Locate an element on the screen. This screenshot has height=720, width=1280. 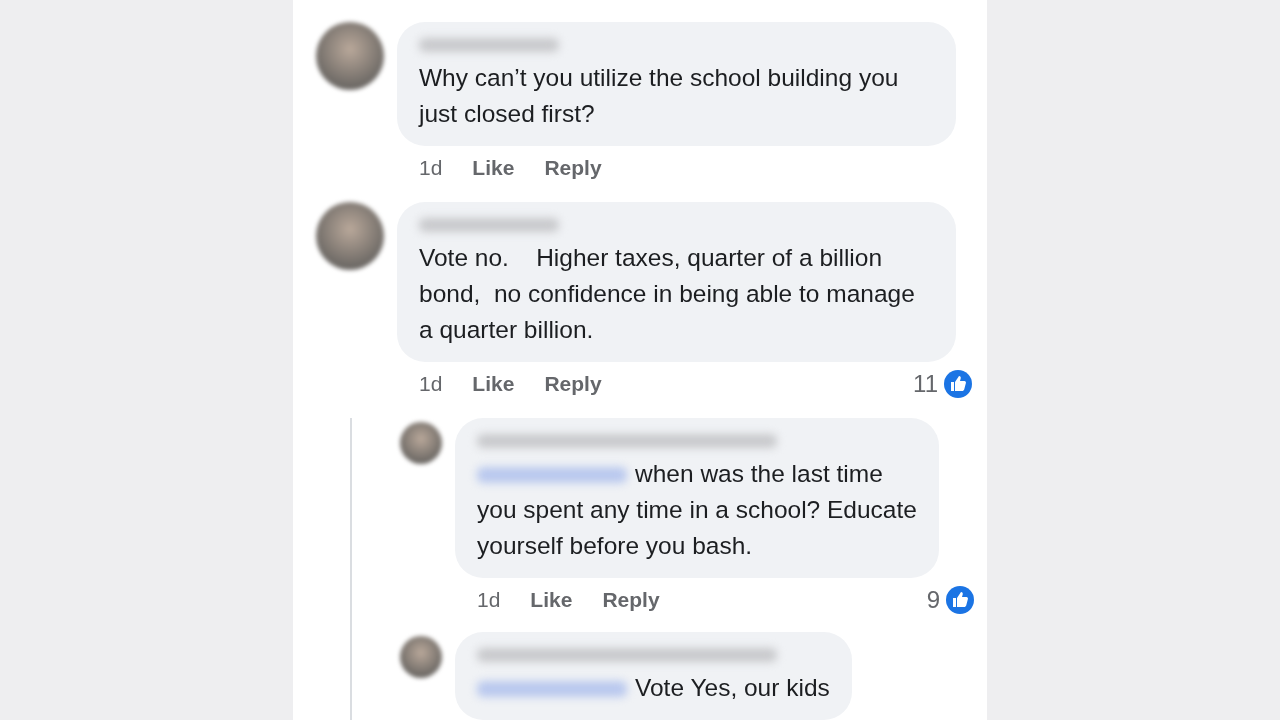
comment-text: Vote Yes, our kids is located at coordinates (653, 688).